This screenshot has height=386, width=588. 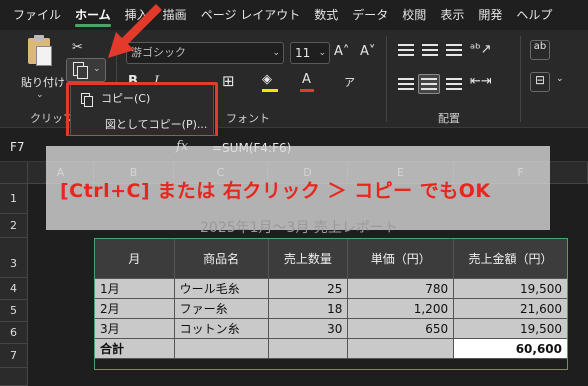 I want to click on table-row: 2月 ファー糸 18 1,200 21,600, so click(x=331, y=308).